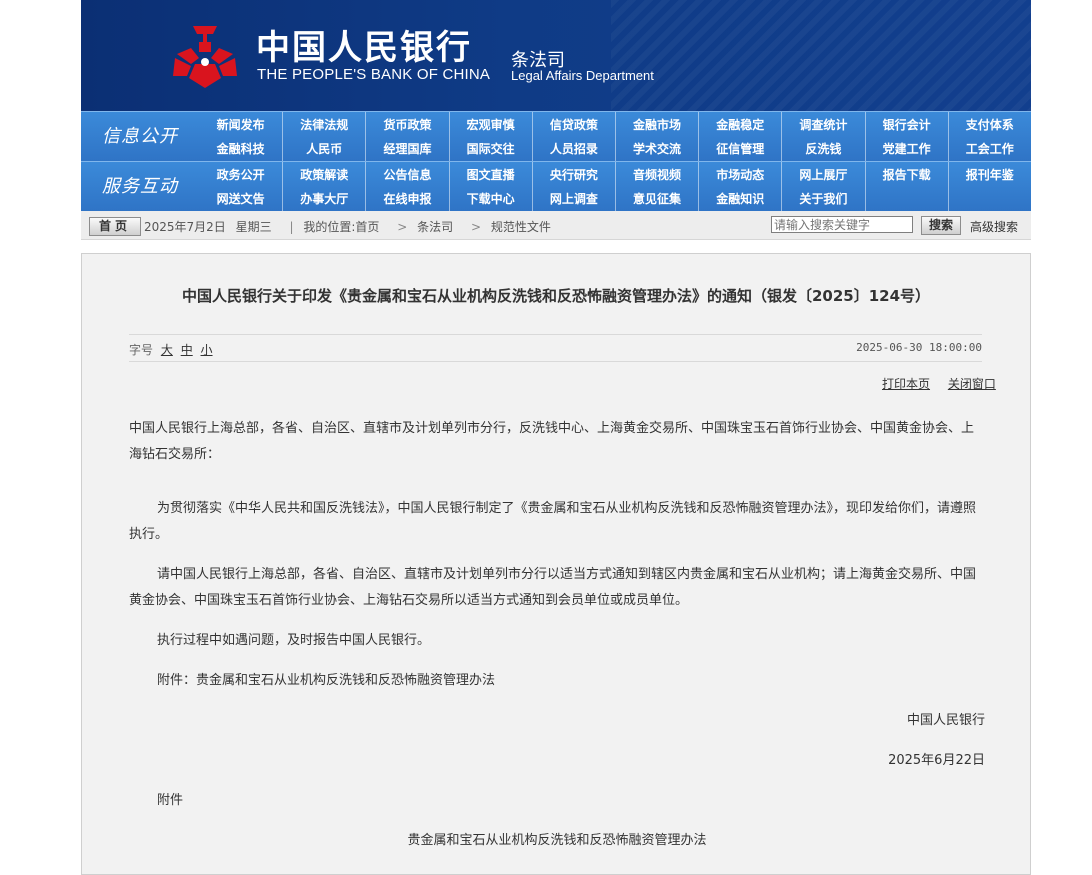  What do you see at coordinates (240, 198) in the screenshot?
I see `nav-item: 网送文告` at bounding box center [240, 198].